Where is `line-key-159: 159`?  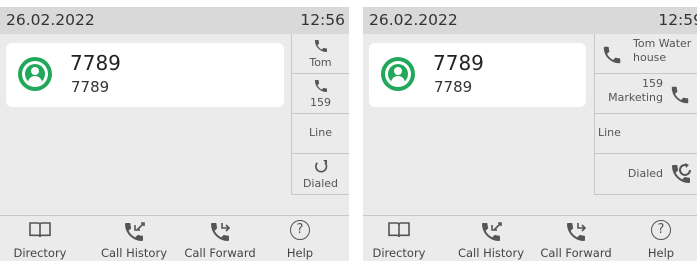 line-key-159: 159 is located at coordinates (320, 94).